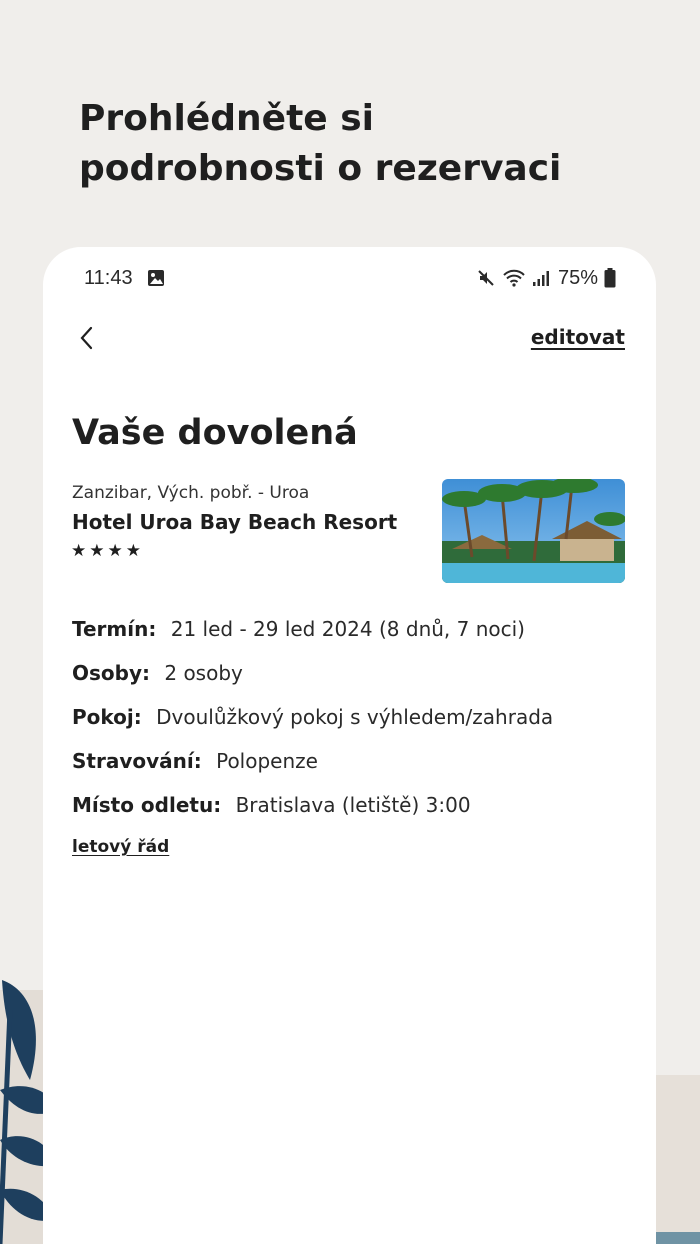 The image size is (700, 1244). What do you see at coordinates (486, 278) in the screenshot?
I see `mute-icon` at bounding box center [486, 278].